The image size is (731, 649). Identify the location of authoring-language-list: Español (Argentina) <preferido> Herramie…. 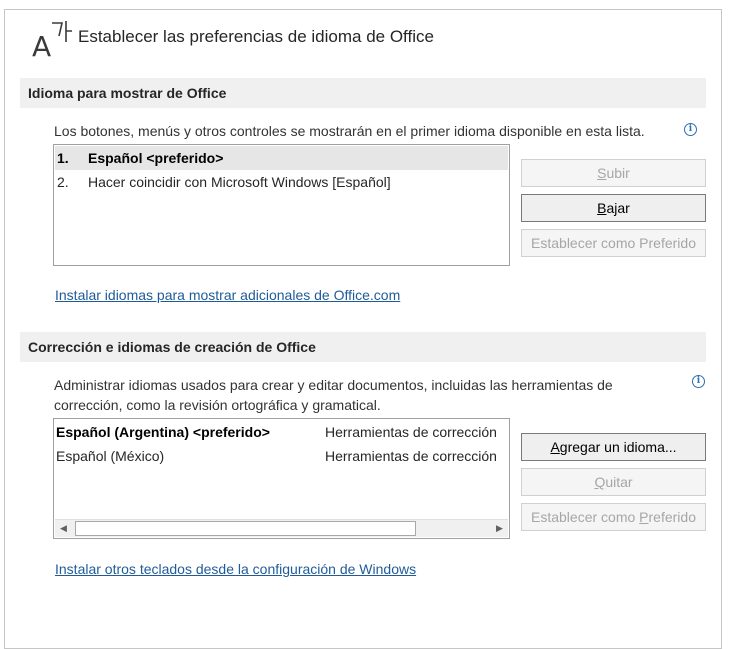
(281, 478).